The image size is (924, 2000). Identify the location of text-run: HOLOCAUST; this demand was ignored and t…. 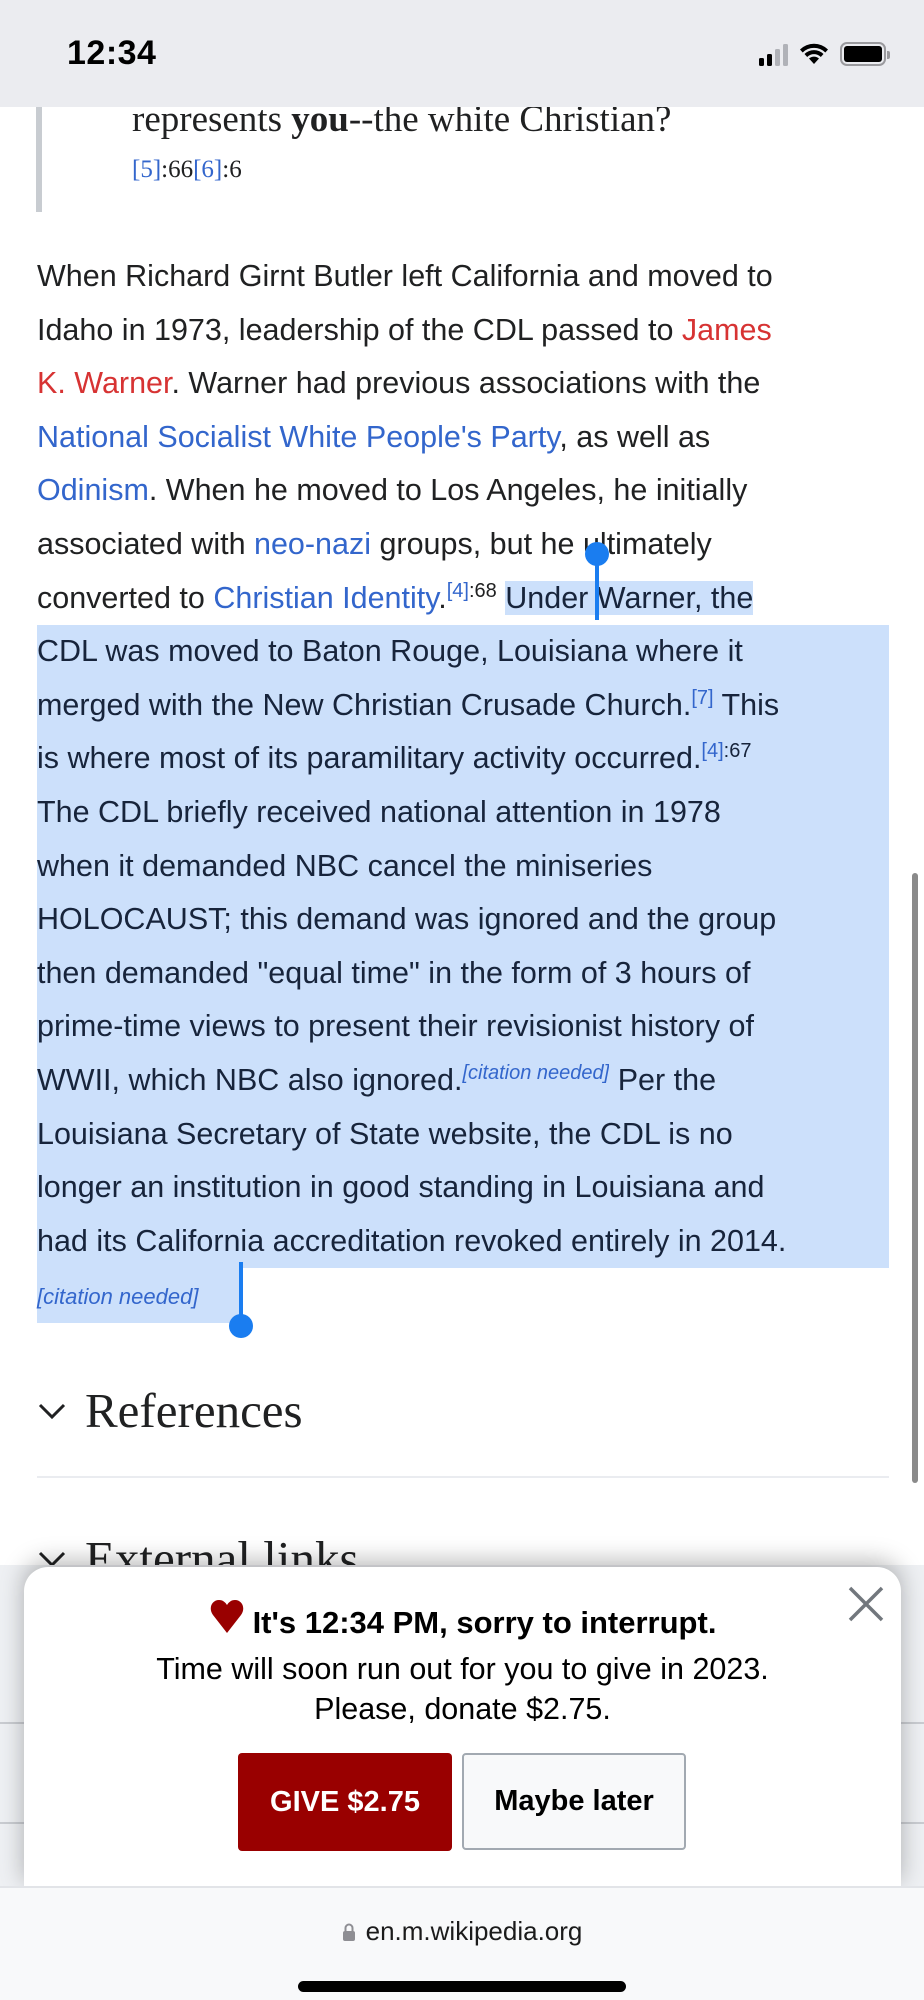
(407, 919).